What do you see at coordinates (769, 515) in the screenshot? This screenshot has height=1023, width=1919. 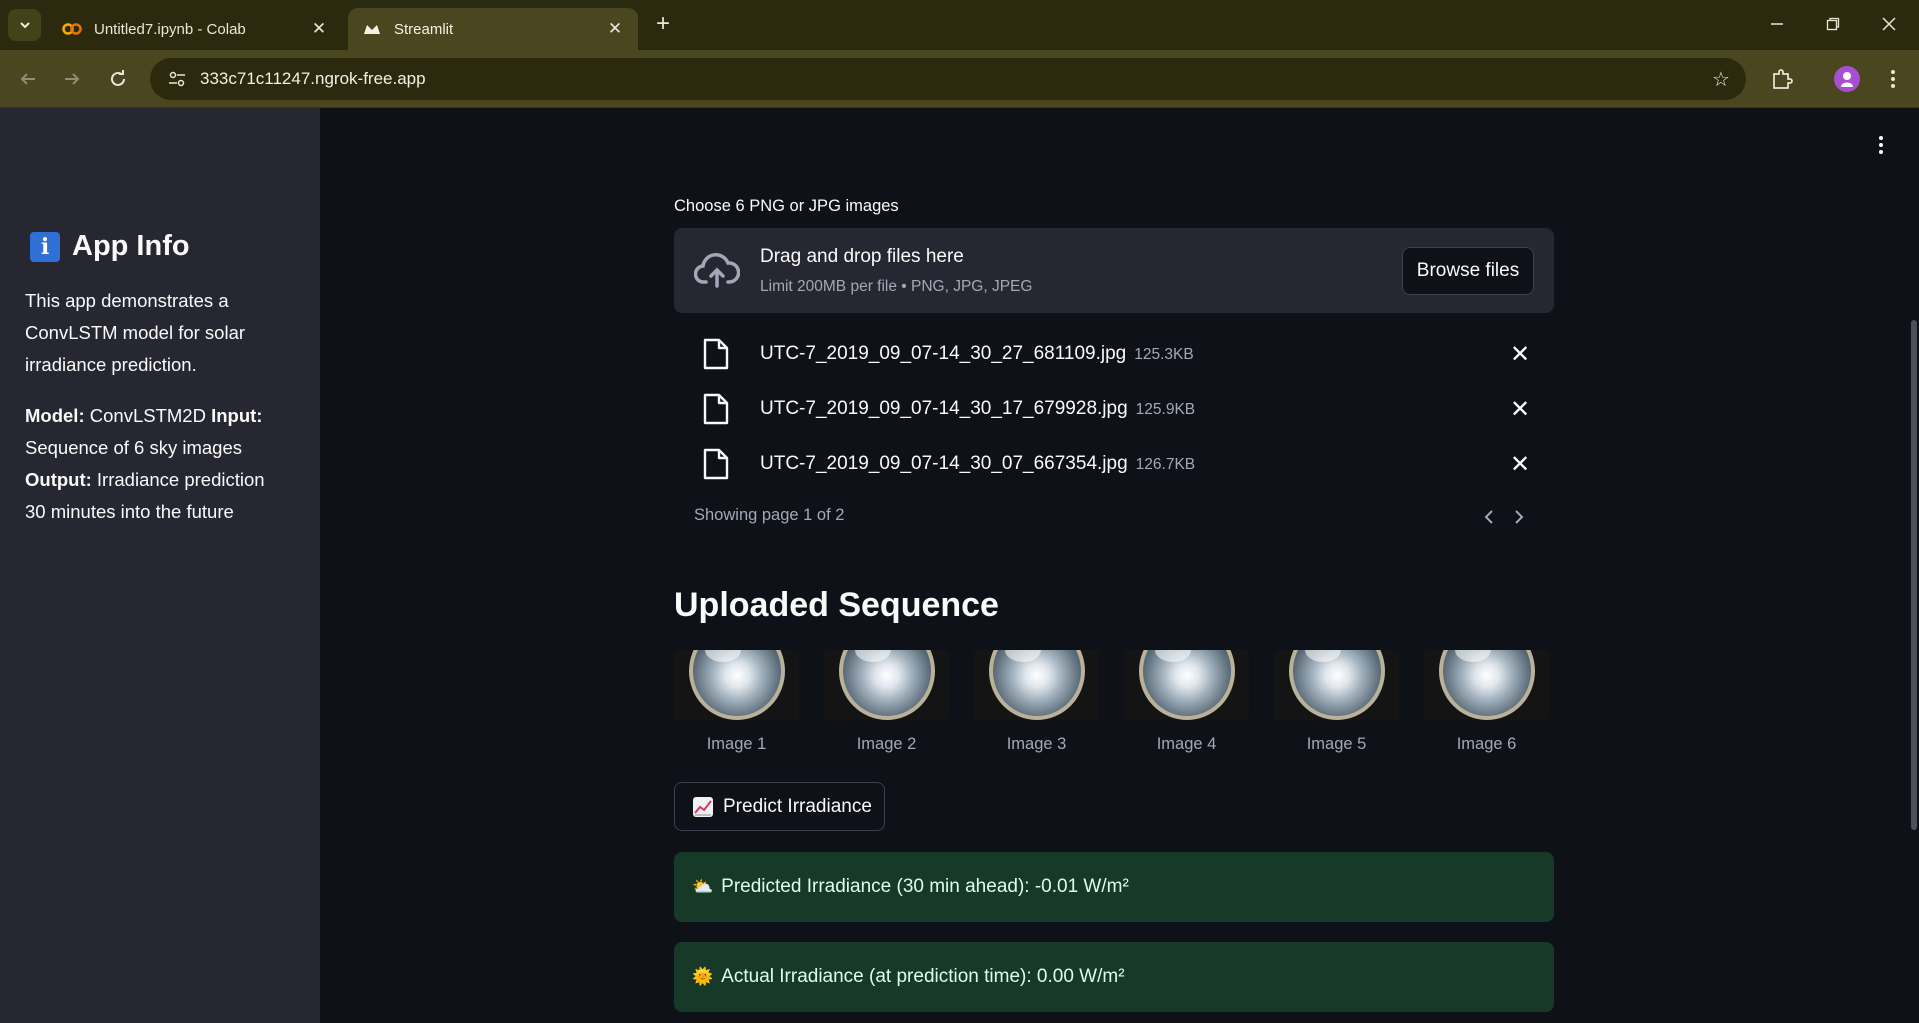 I see `pagination-status: Showing page 1 of 2` at bounding box center [769, 515].